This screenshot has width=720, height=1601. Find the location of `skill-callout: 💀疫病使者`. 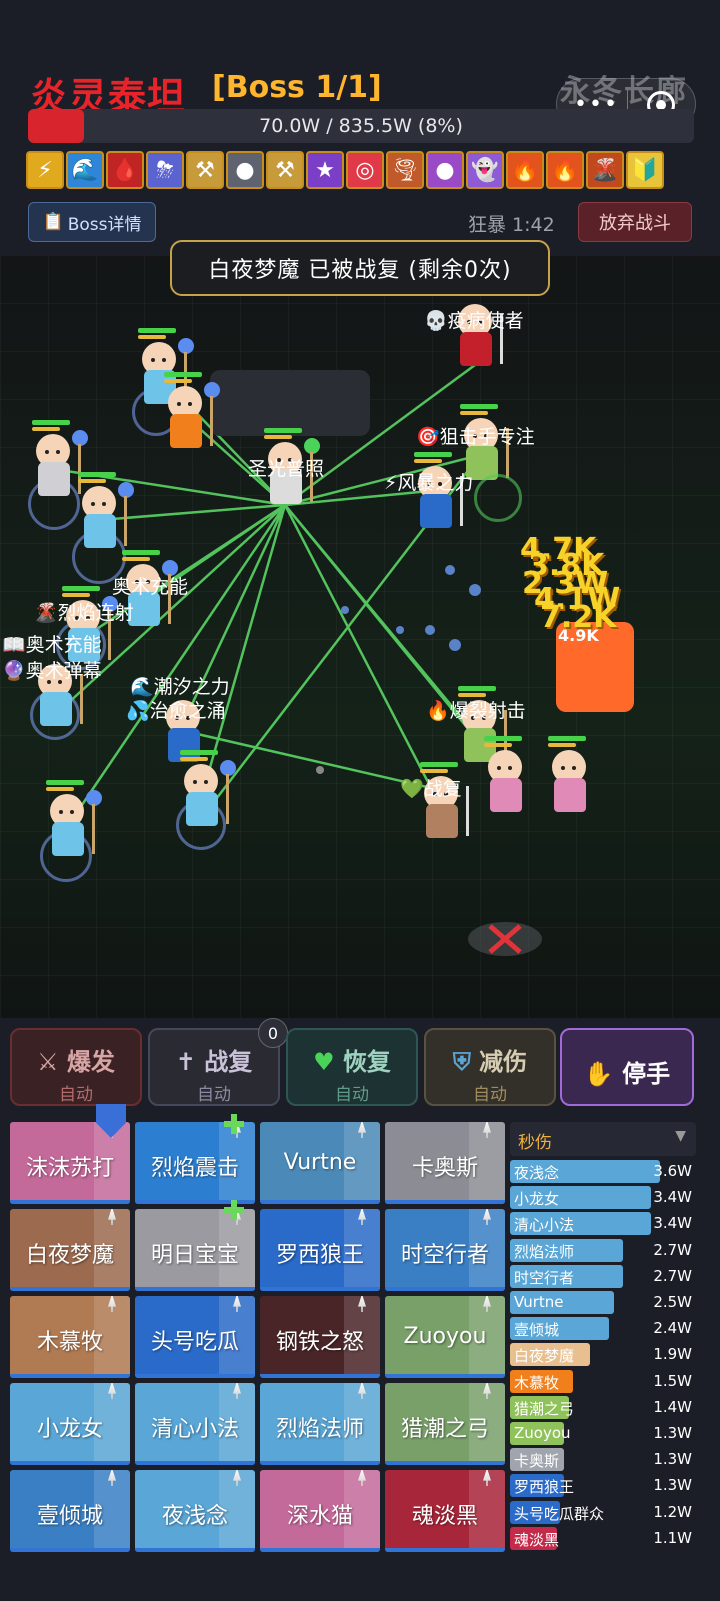

skill-callout: 💀疫病使者 is located at coordinates (474, 321).